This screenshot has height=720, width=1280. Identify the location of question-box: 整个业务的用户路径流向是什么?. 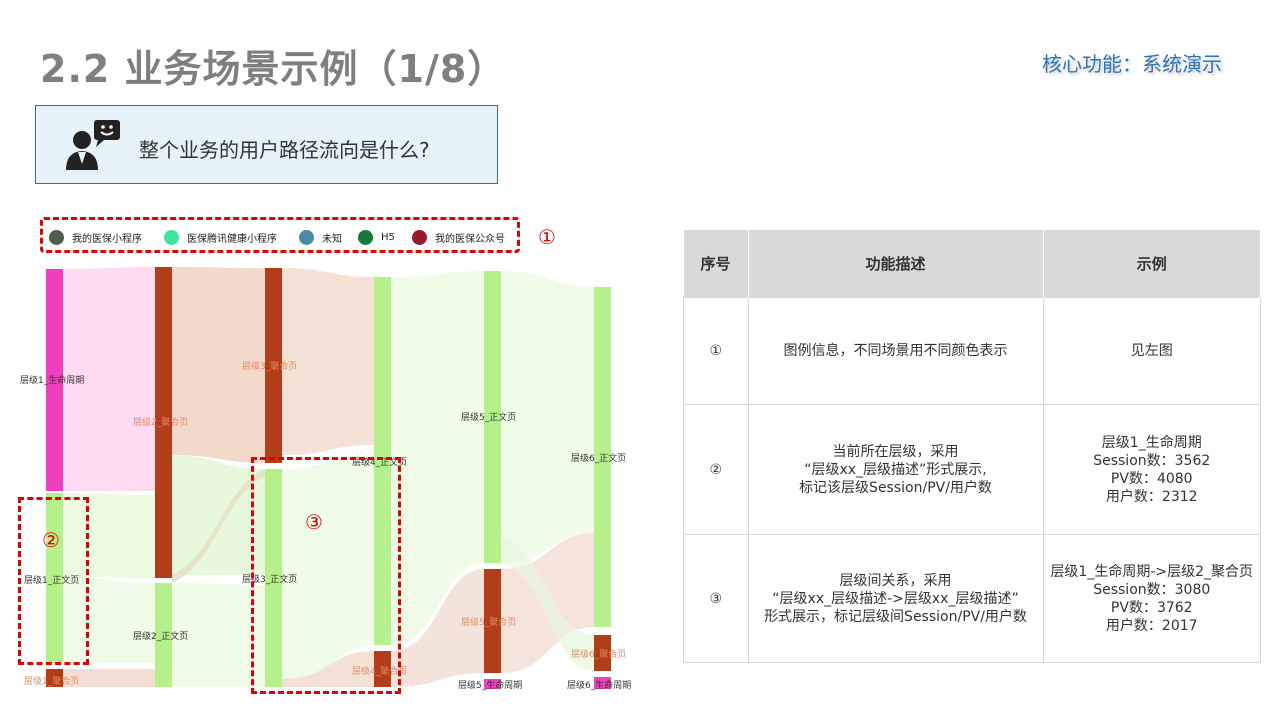
(266, 144).